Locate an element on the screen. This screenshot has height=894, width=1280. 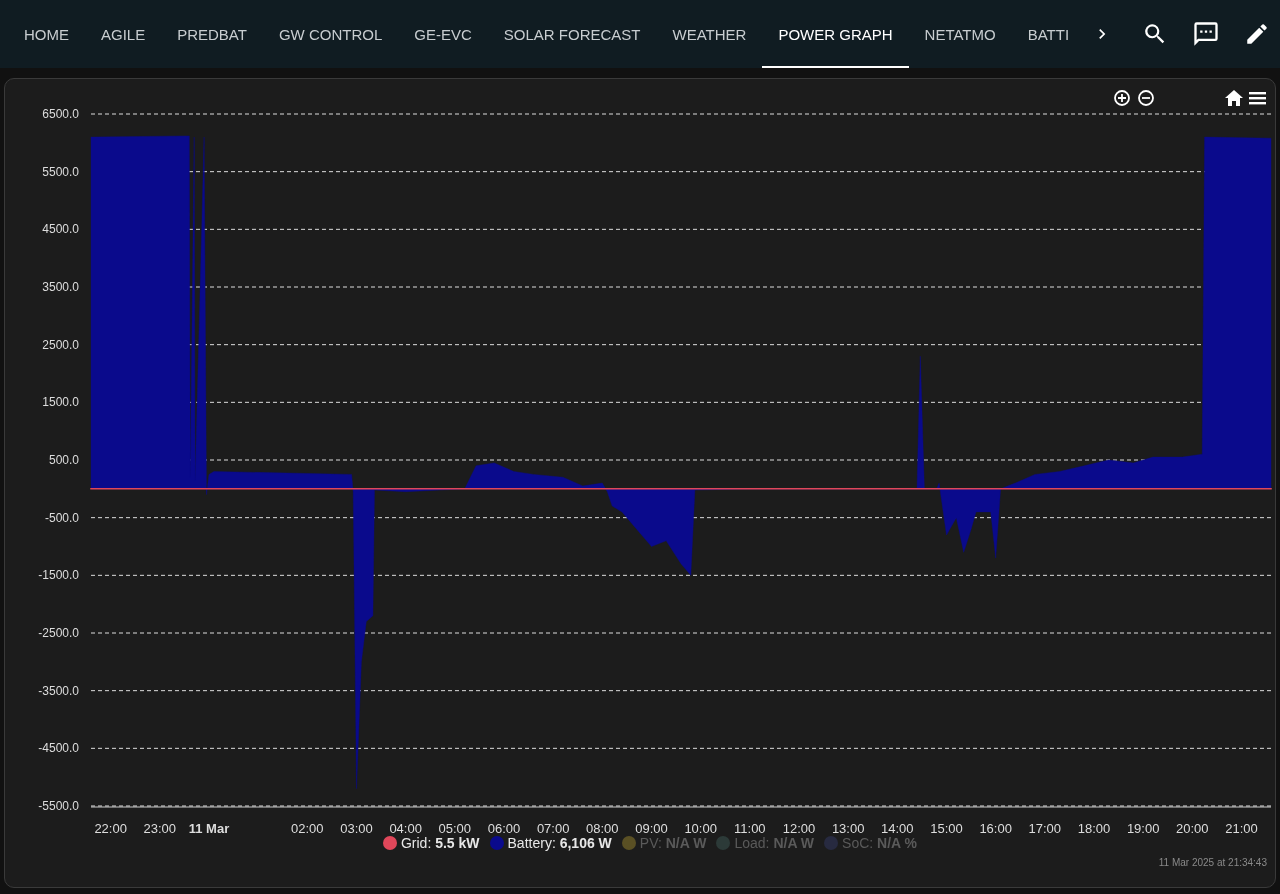
nav-tab: HOME is located at coordinates (46, 34).